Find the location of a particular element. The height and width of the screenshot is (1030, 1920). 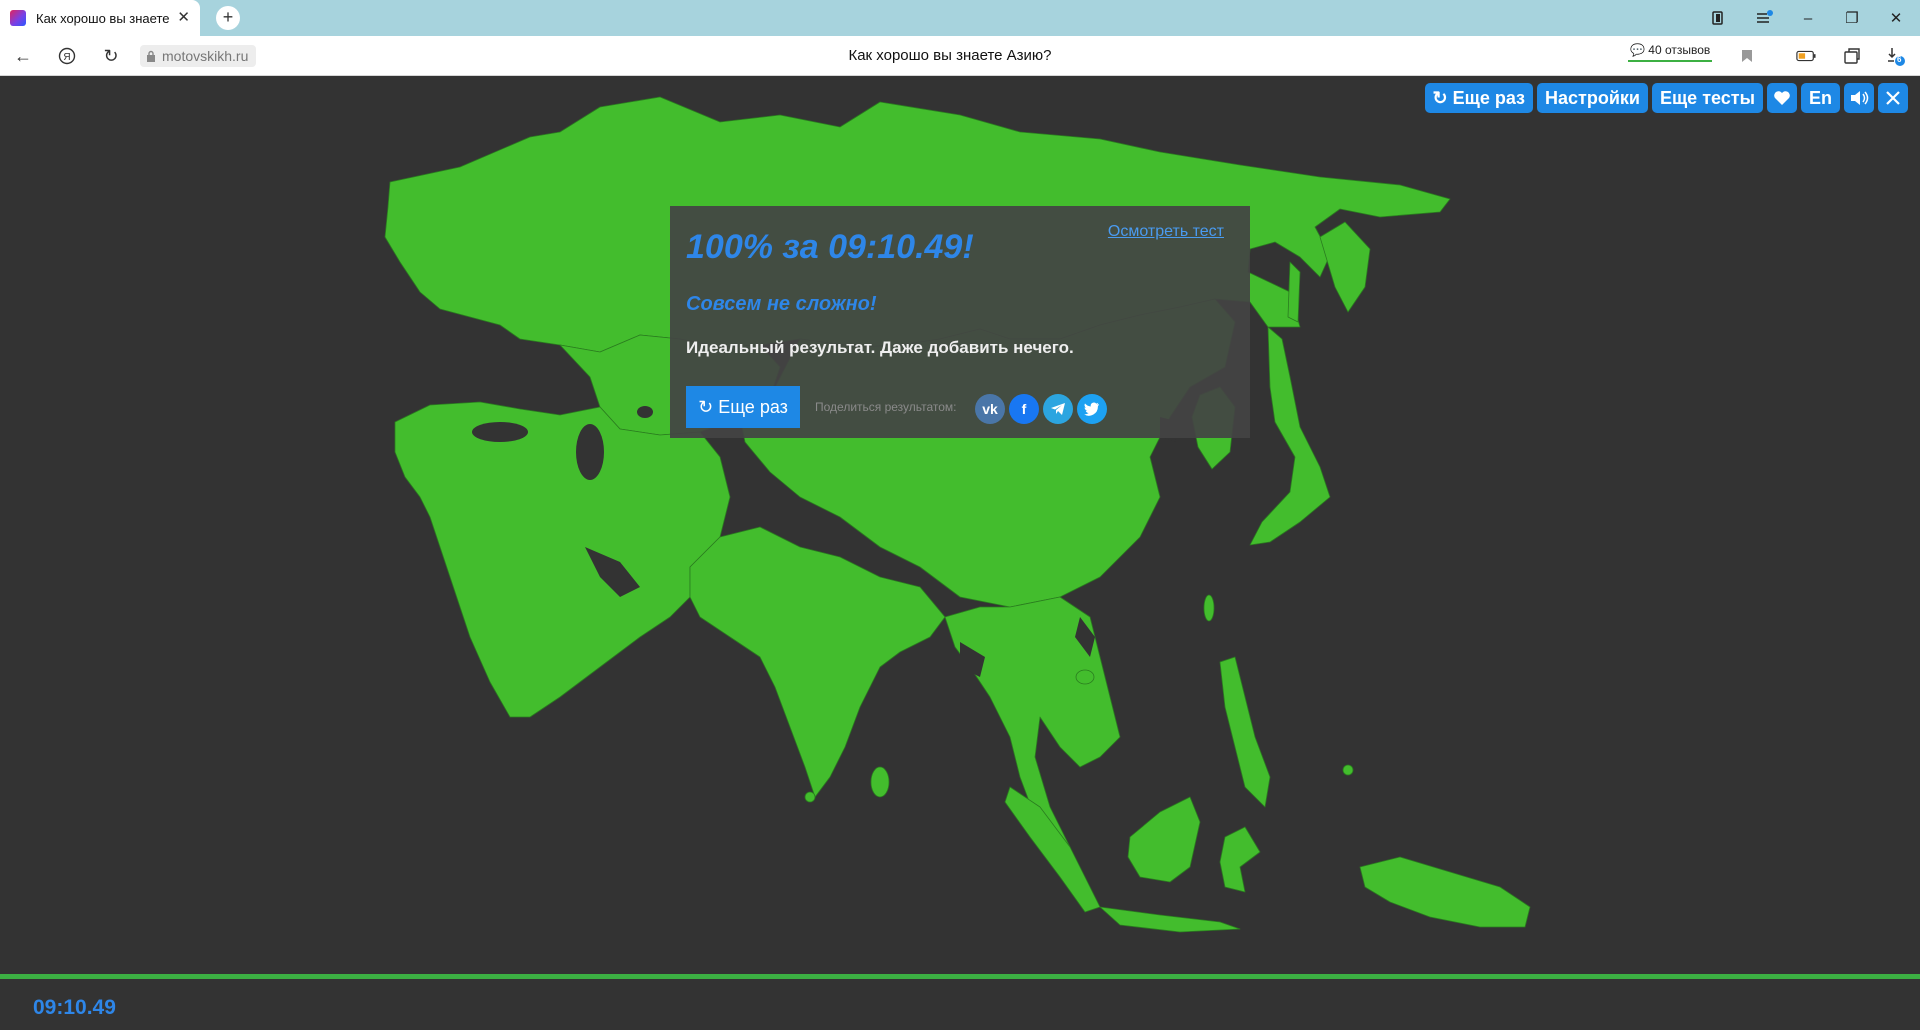

retry-button: ↻ Еще раз is located at coordinates (743, 407).